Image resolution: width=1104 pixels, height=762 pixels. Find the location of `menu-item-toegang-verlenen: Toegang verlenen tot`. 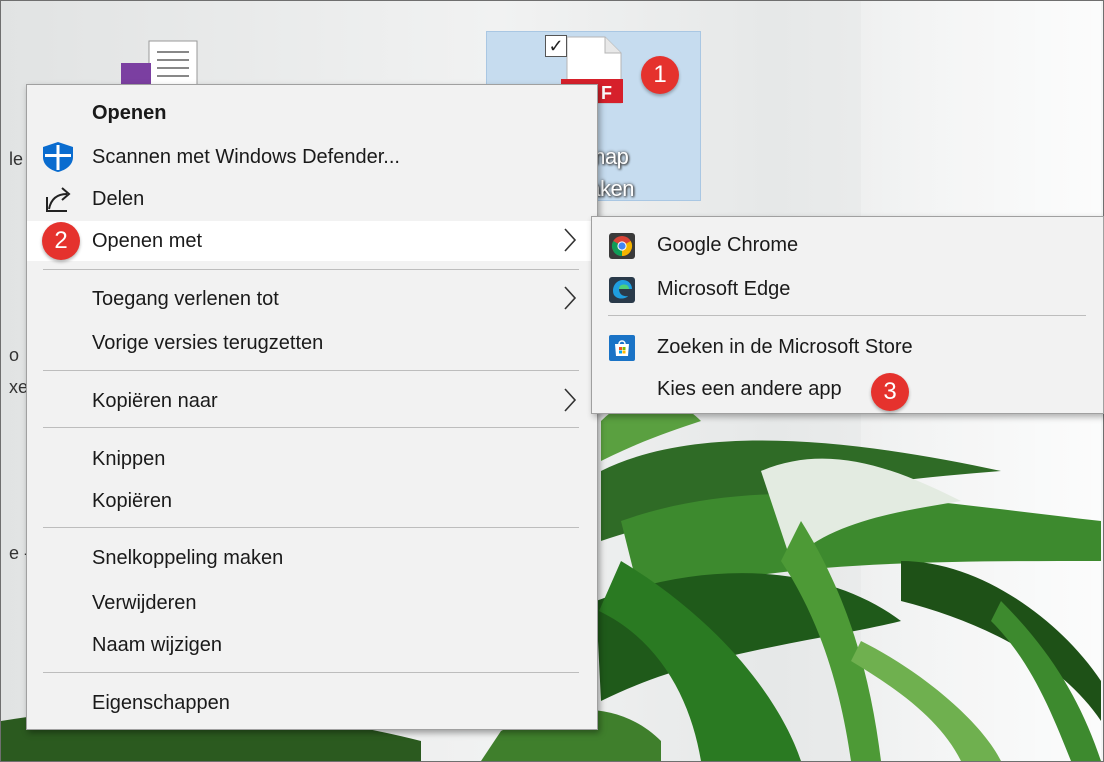

menu-item-toegang-verlenen: Toegang verlenen tot is located at coordinates (312, 299).